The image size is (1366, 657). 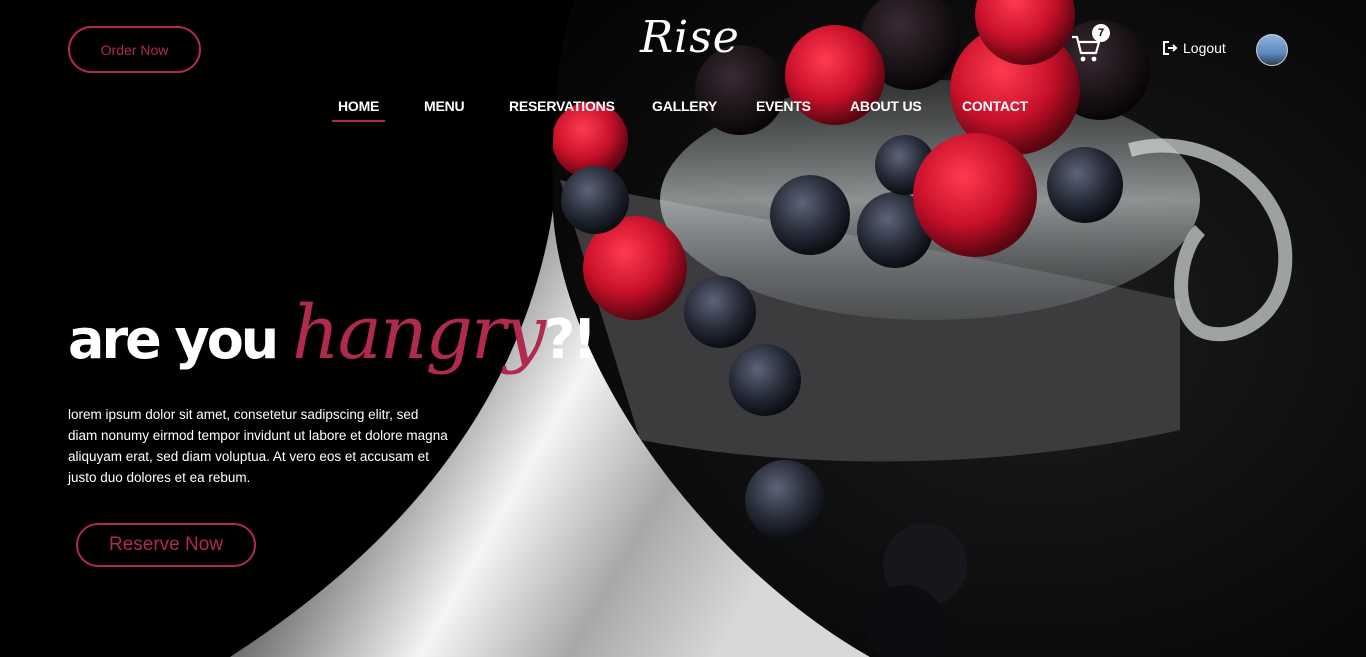 I want to click on nav-item-home: HOME, so click(x=358, y=110).